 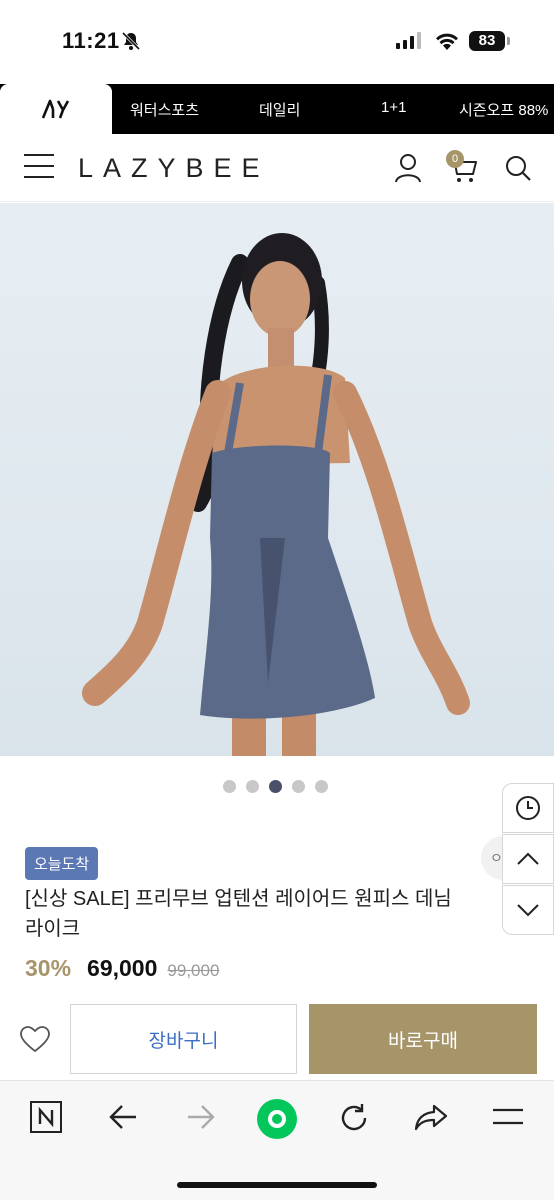 What do you see at coordinates (492, 858) in the screenshot?
I see `side-chip: ㅇ` at bounding box center [492, 858].